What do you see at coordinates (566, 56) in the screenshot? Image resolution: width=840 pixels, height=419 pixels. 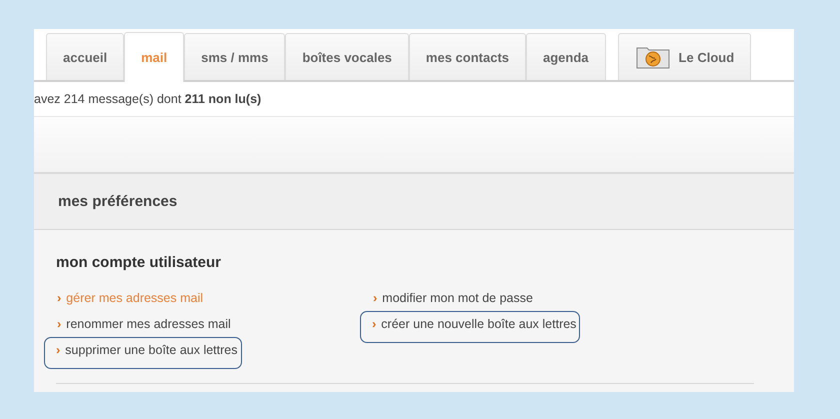 I see `nav-tab: agenda` at bounding box center [566, 56].